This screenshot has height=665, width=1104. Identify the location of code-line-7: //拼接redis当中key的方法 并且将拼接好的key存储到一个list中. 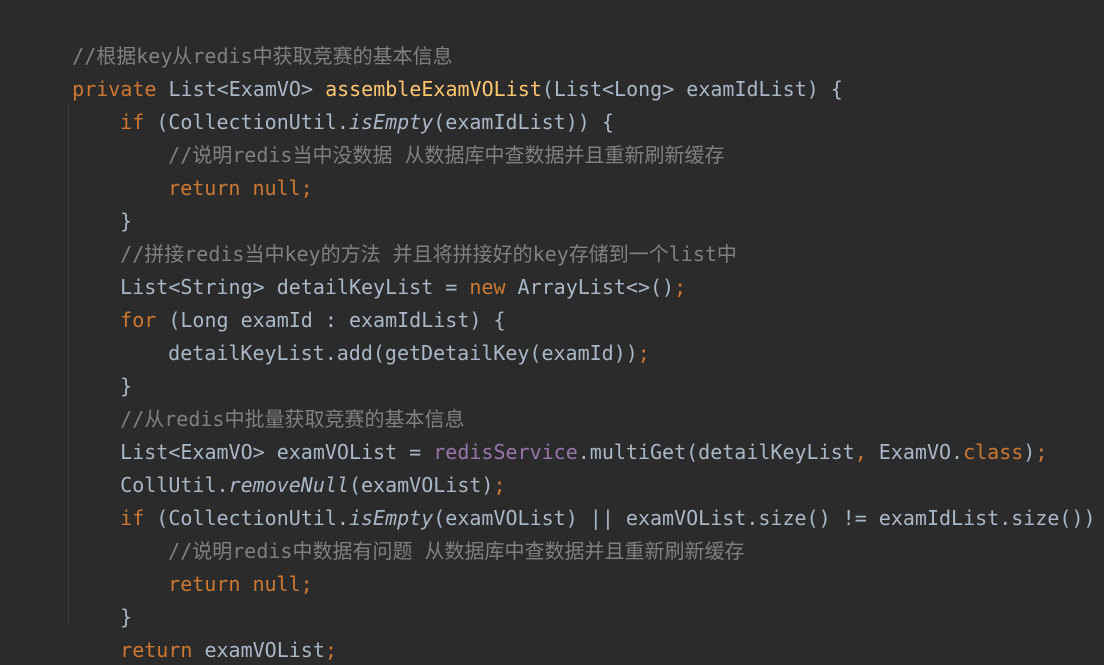
(404, 235).